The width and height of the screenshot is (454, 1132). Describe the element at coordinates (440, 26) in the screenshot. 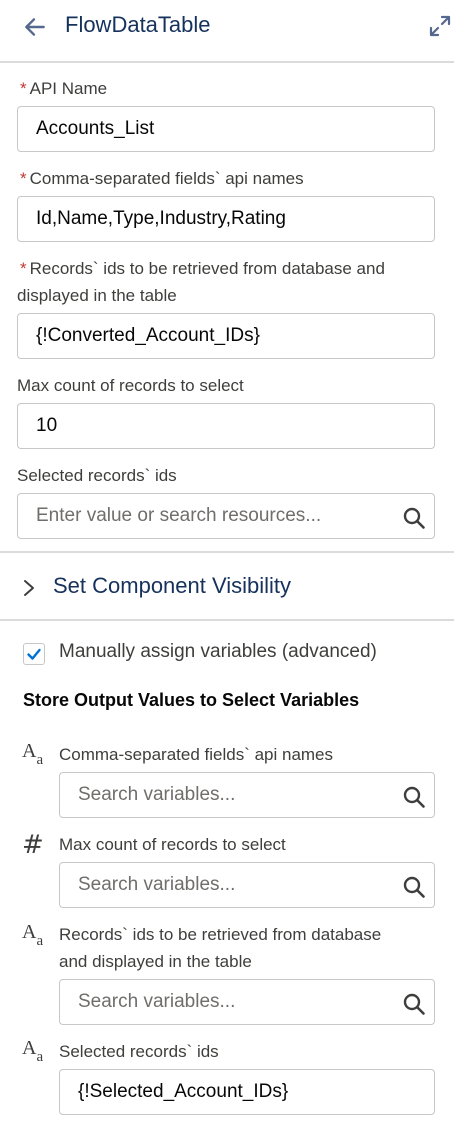

I see `expand-icon` at that location.